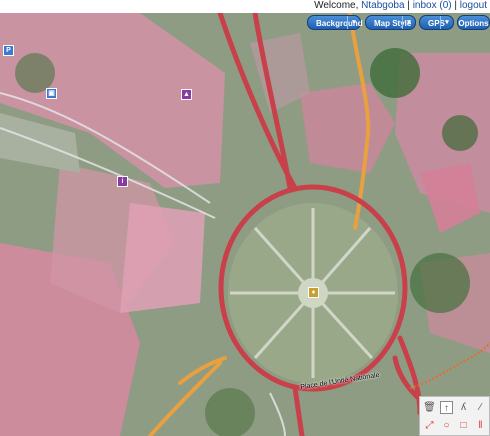  Describe the element at coordinates (186, 94) in the screenshot. I see `shop-icon: ▲` at that location.